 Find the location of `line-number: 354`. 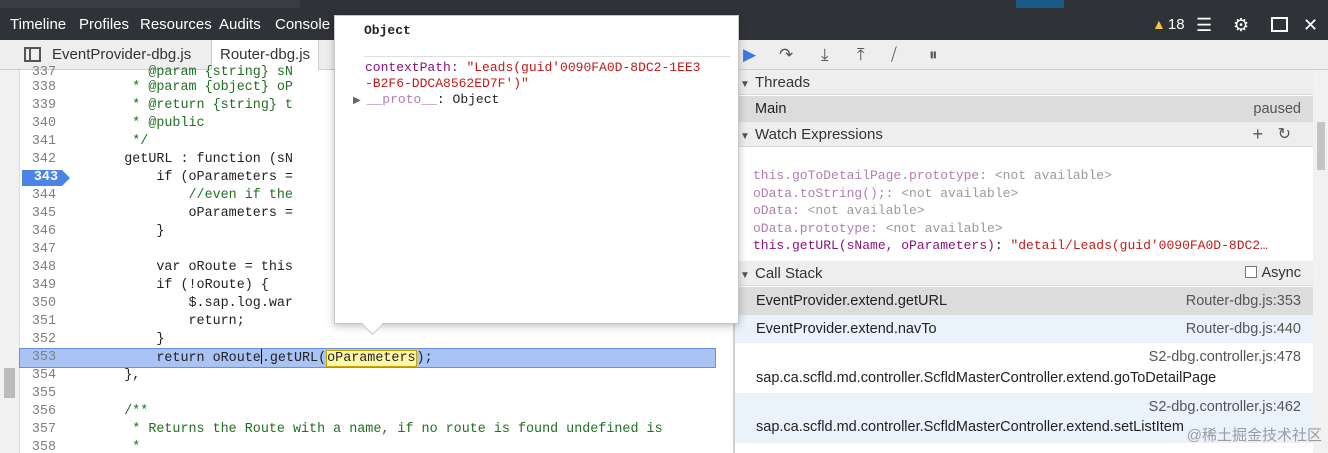

line-number: 354 is located at coordinates (38, 376).